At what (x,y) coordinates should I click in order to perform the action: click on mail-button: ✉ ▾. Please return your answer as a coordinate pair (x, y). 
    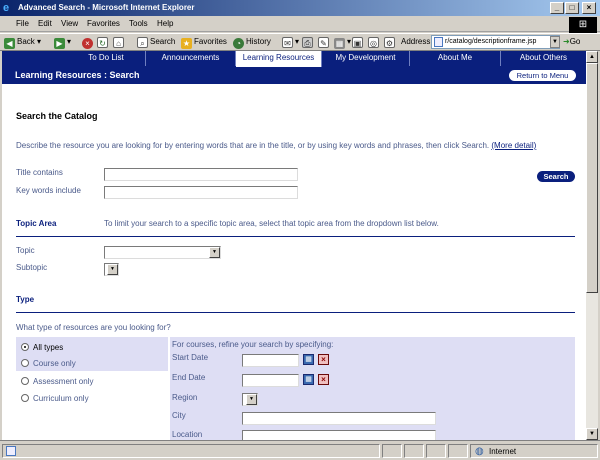
    Looking at the image, I should click on (290, 42).